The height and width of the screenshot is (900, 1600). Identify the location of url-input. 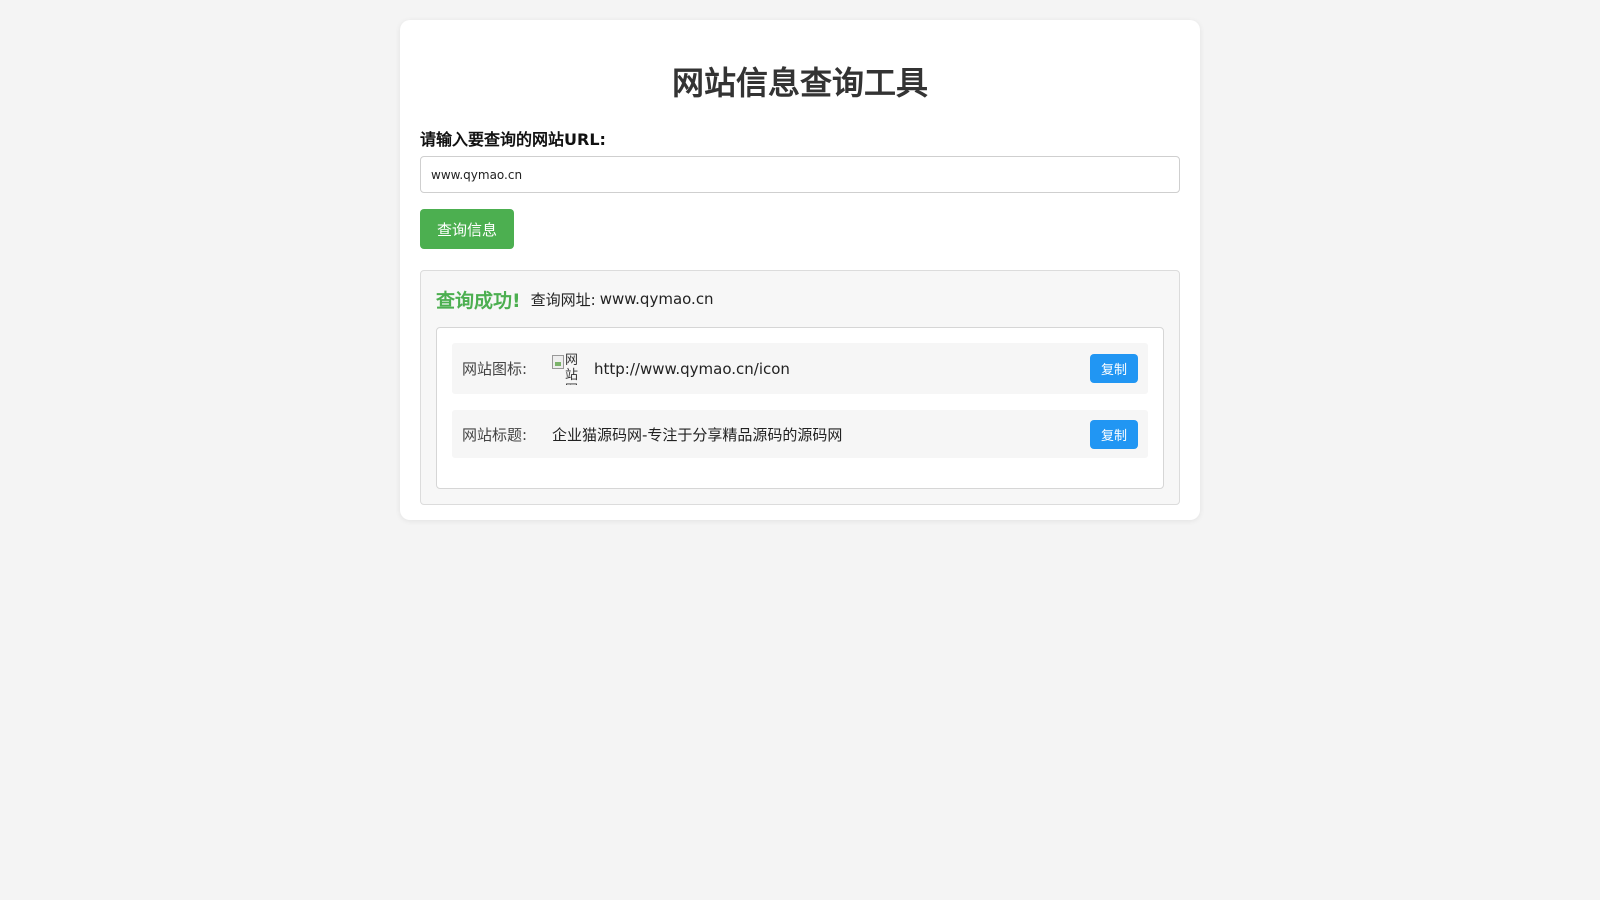
(800, 174).